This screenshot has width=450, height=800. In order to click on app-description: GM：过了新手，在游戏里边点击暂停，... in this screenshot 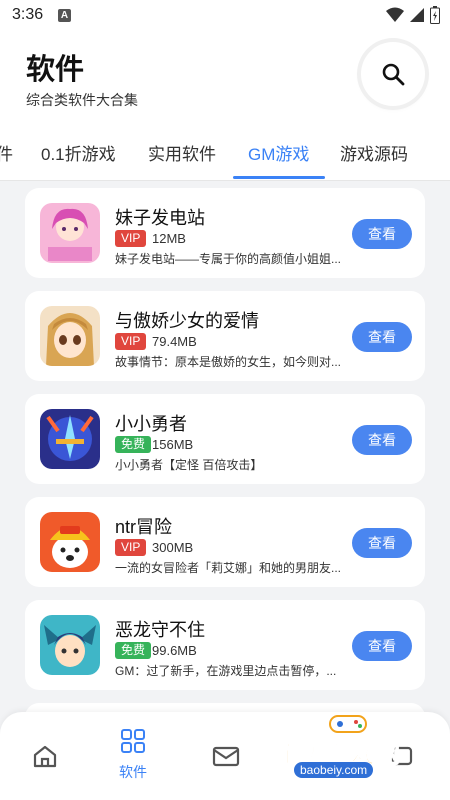, I will do `click(226, 671)`.